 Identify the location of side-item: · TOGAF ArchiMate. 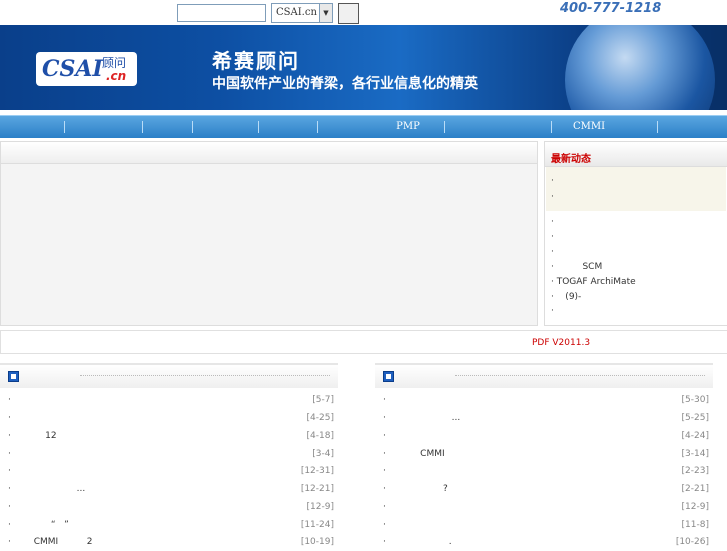
(593, 282).